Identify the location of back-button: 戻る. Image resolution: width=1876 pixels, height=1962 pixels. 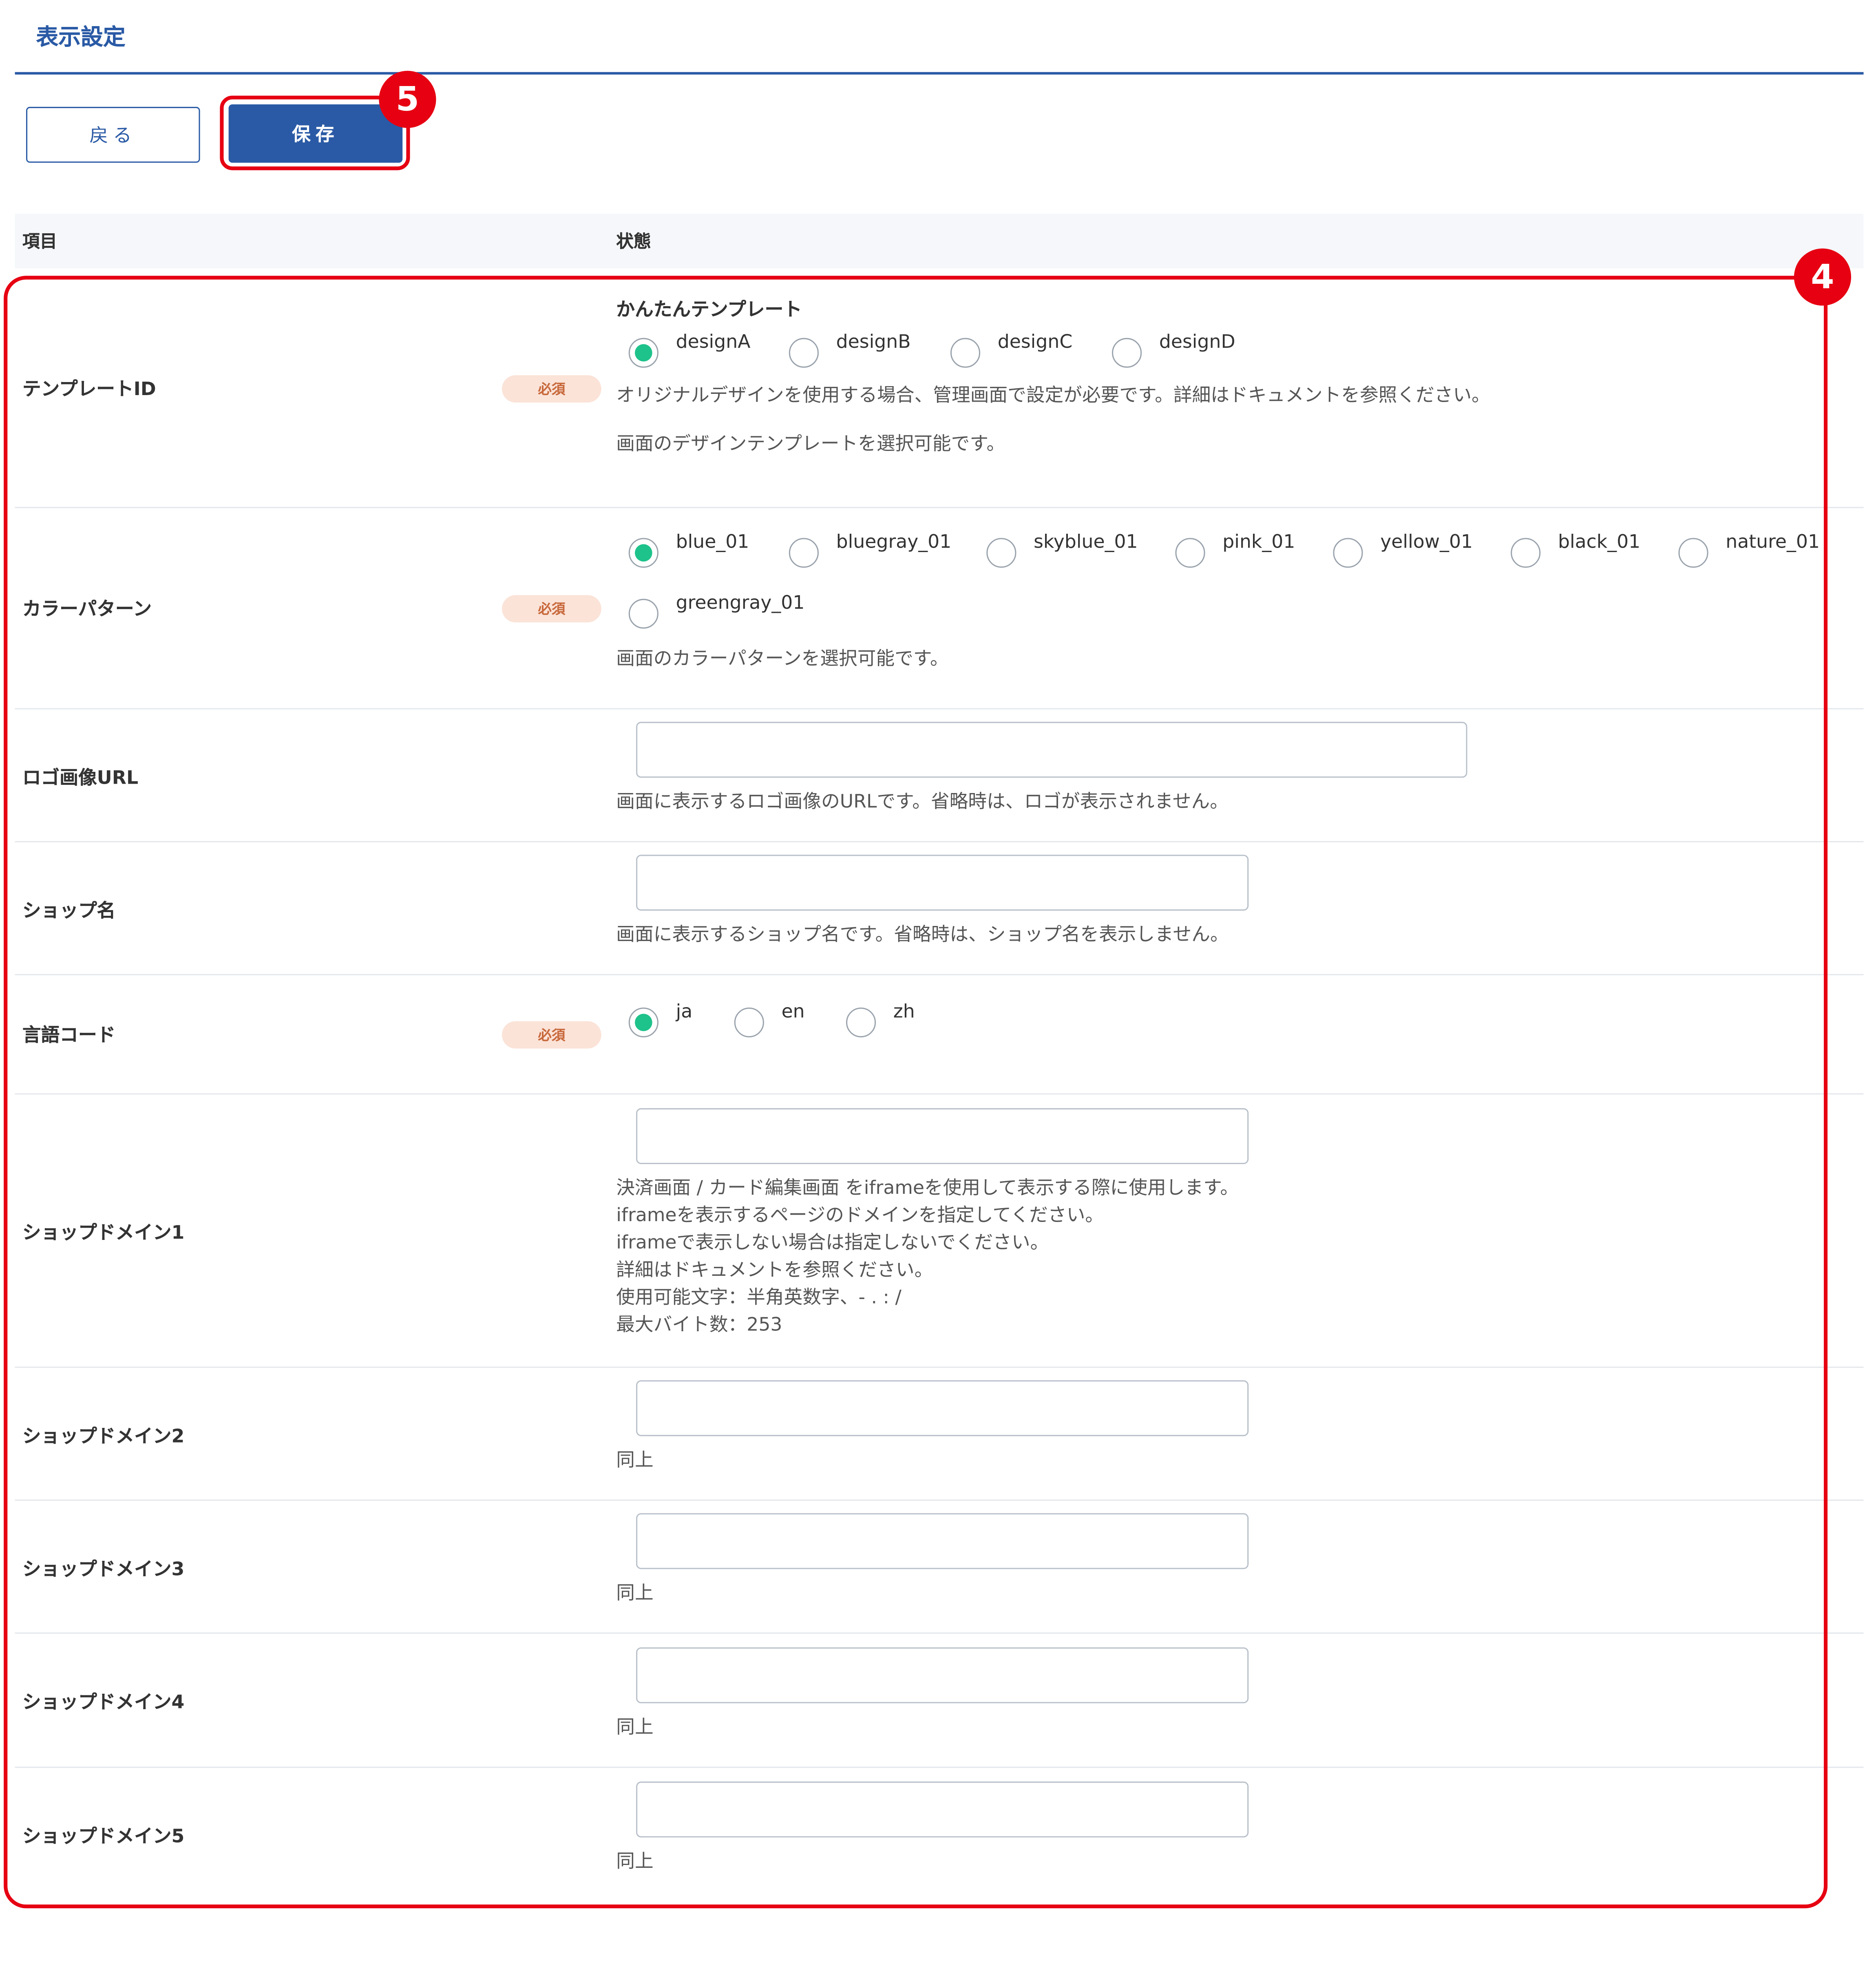
(113, 135).